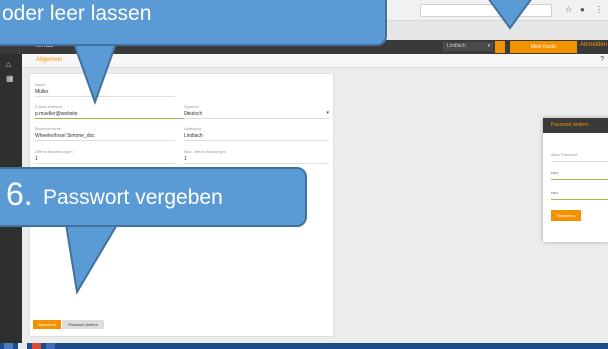 This screenshot has height=349, width=608. I want to click on location-select-value: Lindlach, so click(456, 46).